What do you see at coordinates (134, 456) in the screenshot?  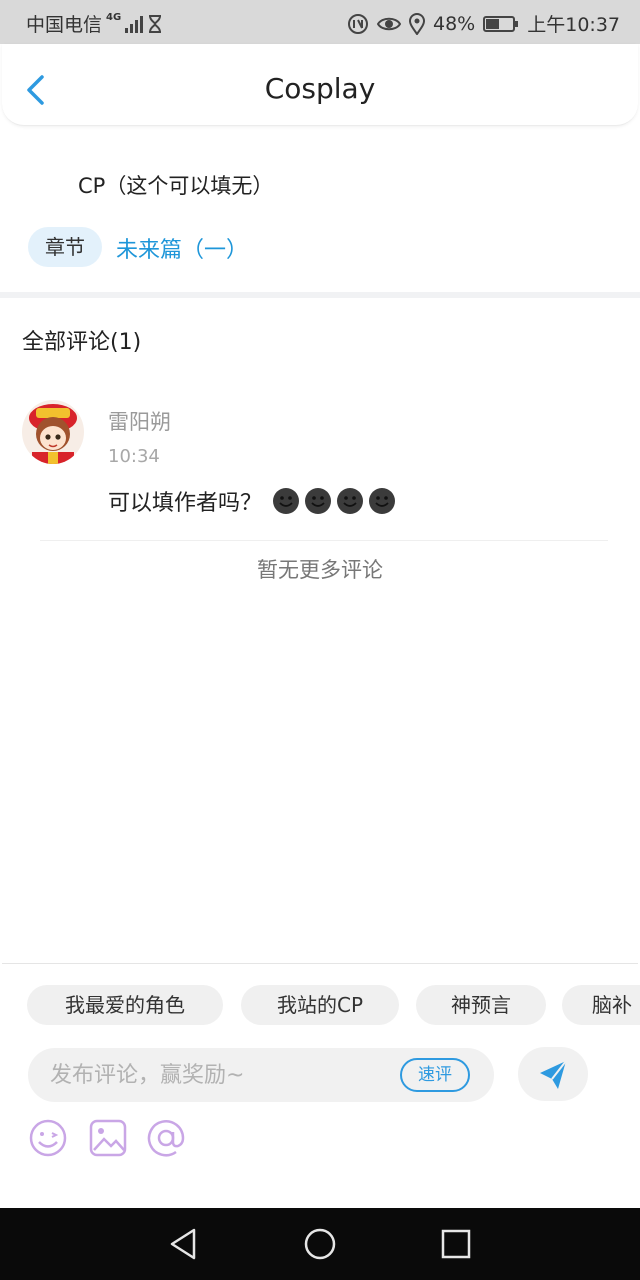 I see `comment-time: 10:34` at bounding box center [134, 456].